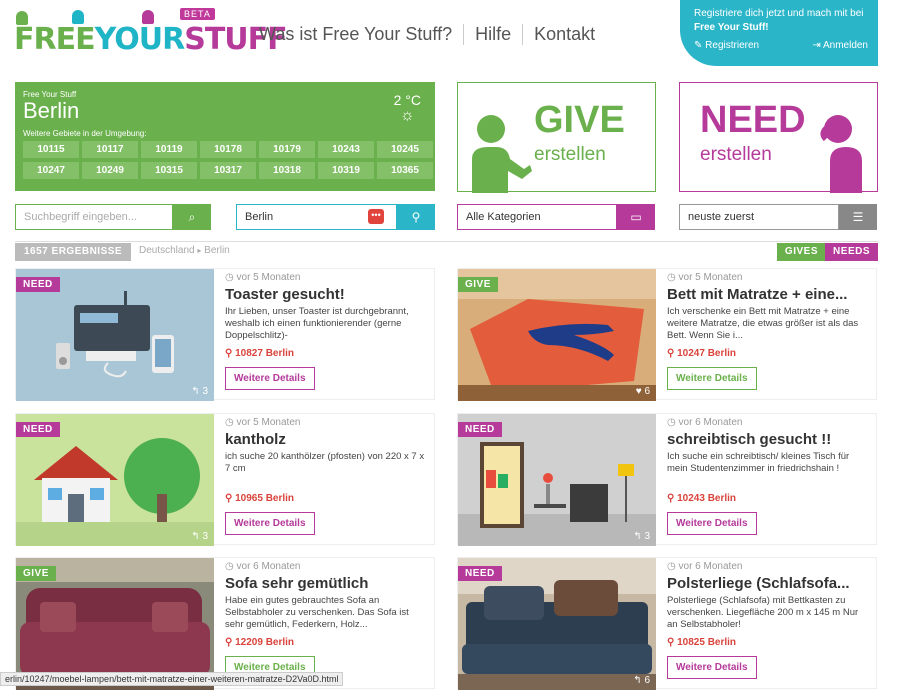 The width and height of the screenshot is (904, 690). I want to click on city-brand: Free Your Stuff, so click(50, 94).